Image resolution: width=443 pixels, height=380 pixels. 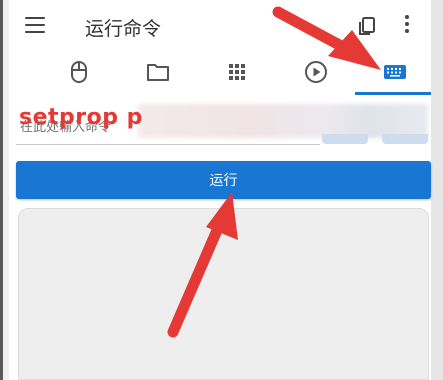 I want to click on mouse-icon, so click(x=79, y=72).